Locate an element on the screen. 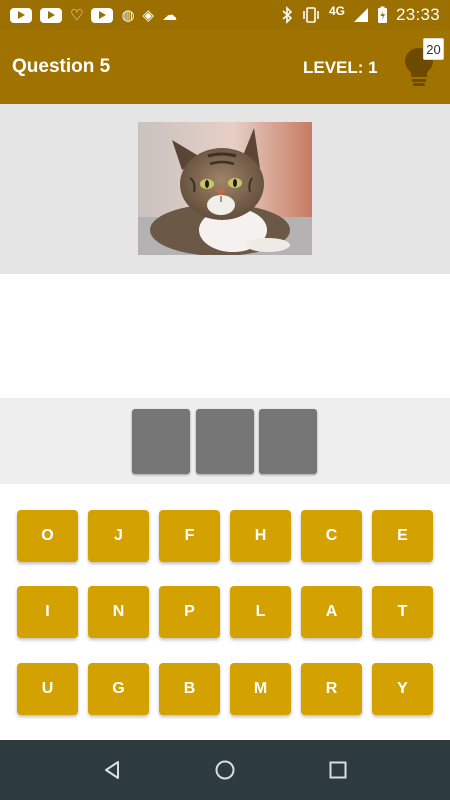 Image resolution: width=450 pixels, height=800 pixels. home-icon is located at coordinates (225, 770).